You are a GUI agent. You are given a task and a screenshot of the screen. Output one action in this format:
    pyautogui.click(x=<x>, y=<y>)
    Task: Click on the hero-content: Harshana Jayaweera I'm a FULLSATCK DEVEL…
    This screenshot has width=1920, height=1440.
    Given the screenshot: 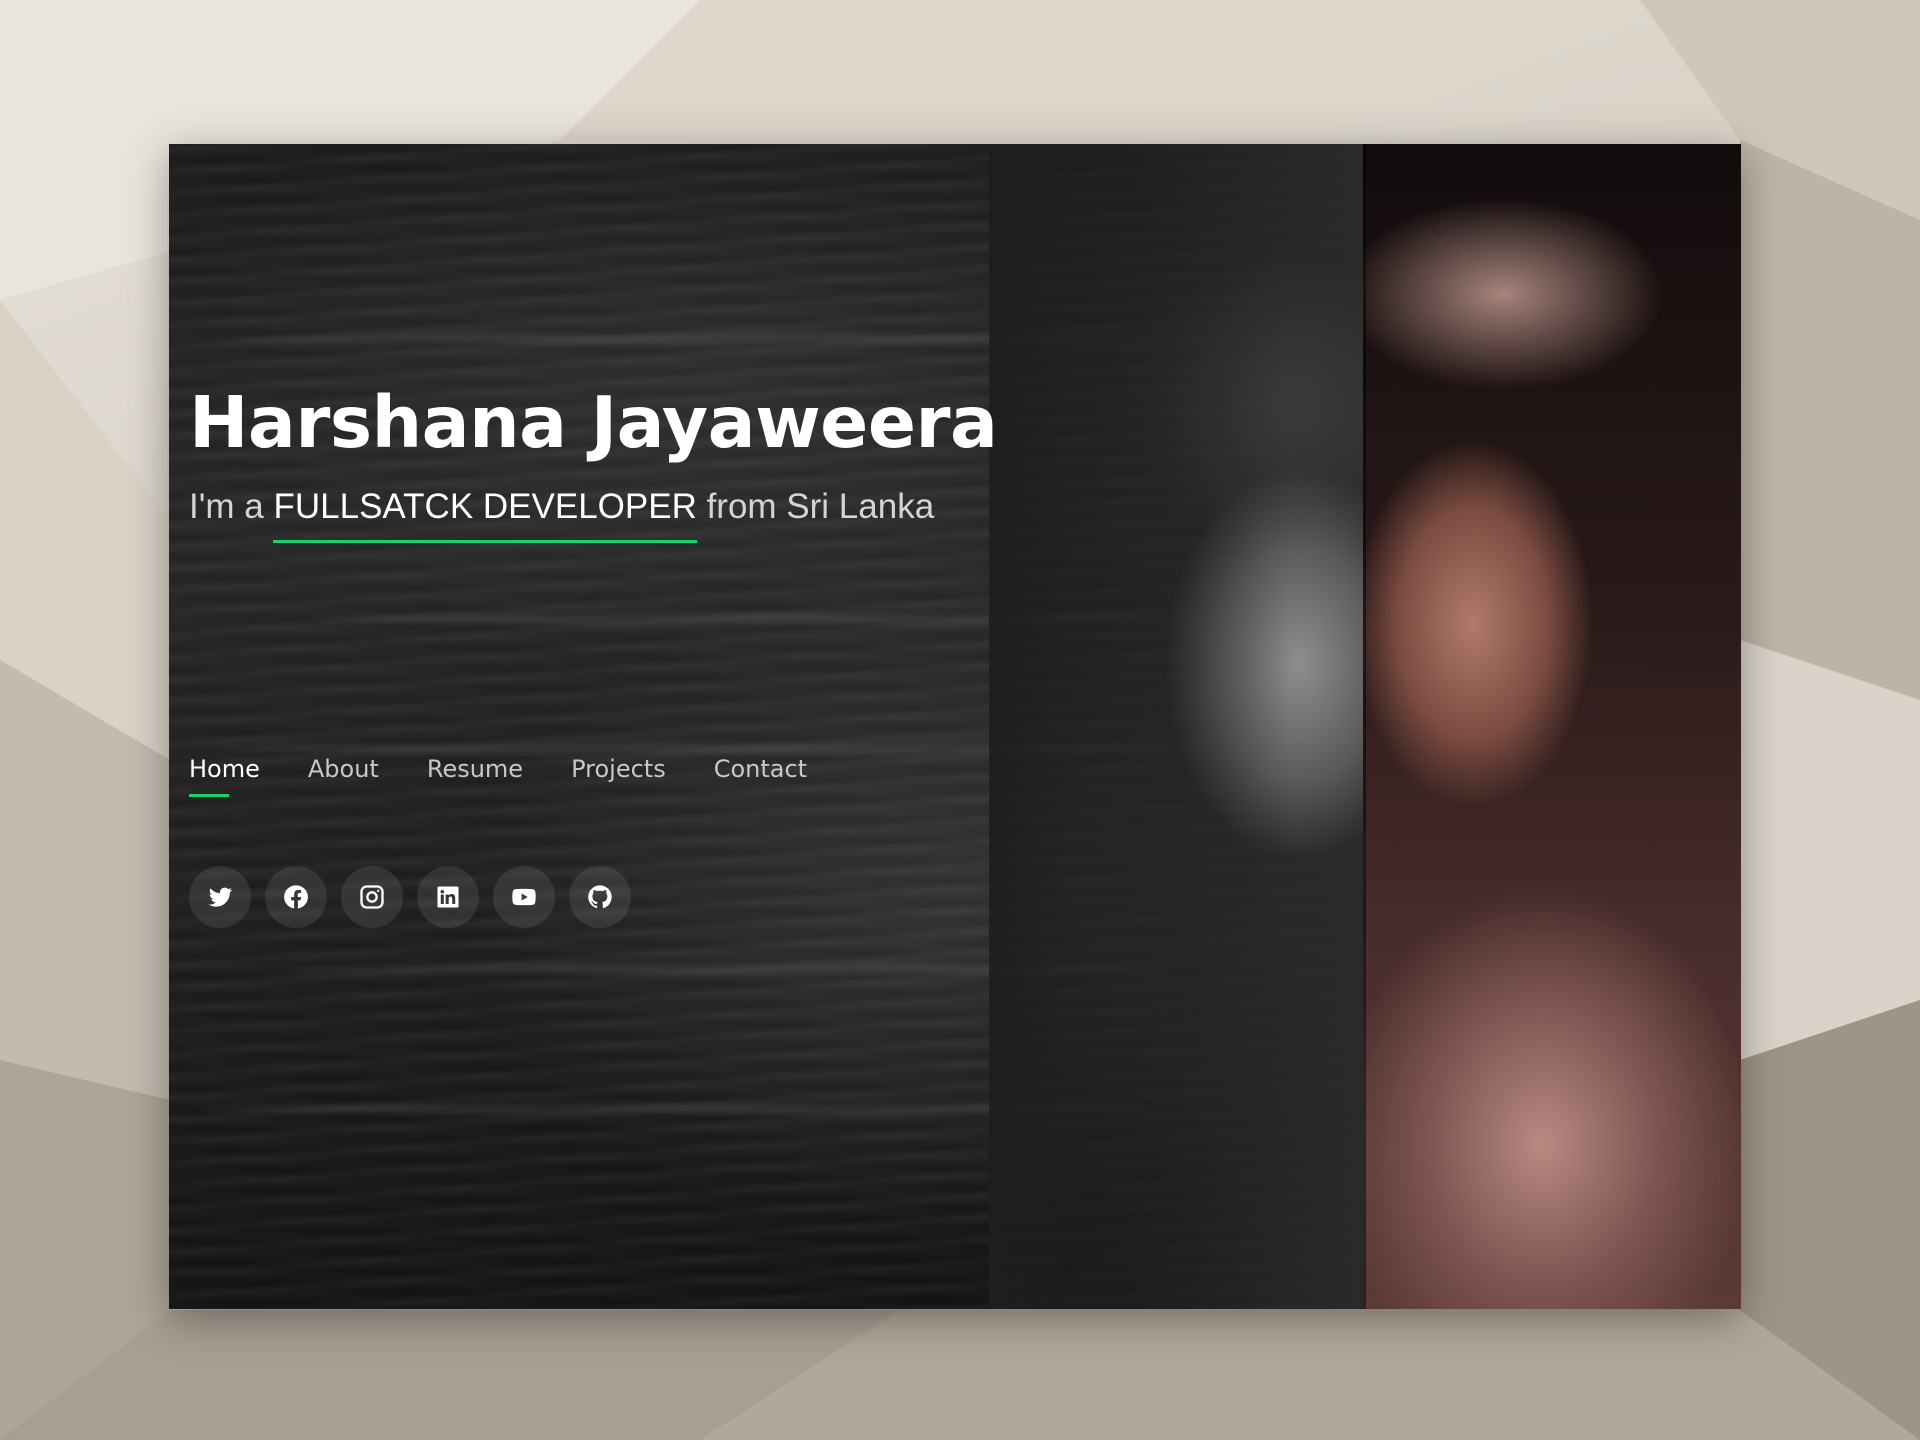 What is the action you would take?
    pyautogui.click(x=639, y=462)
    